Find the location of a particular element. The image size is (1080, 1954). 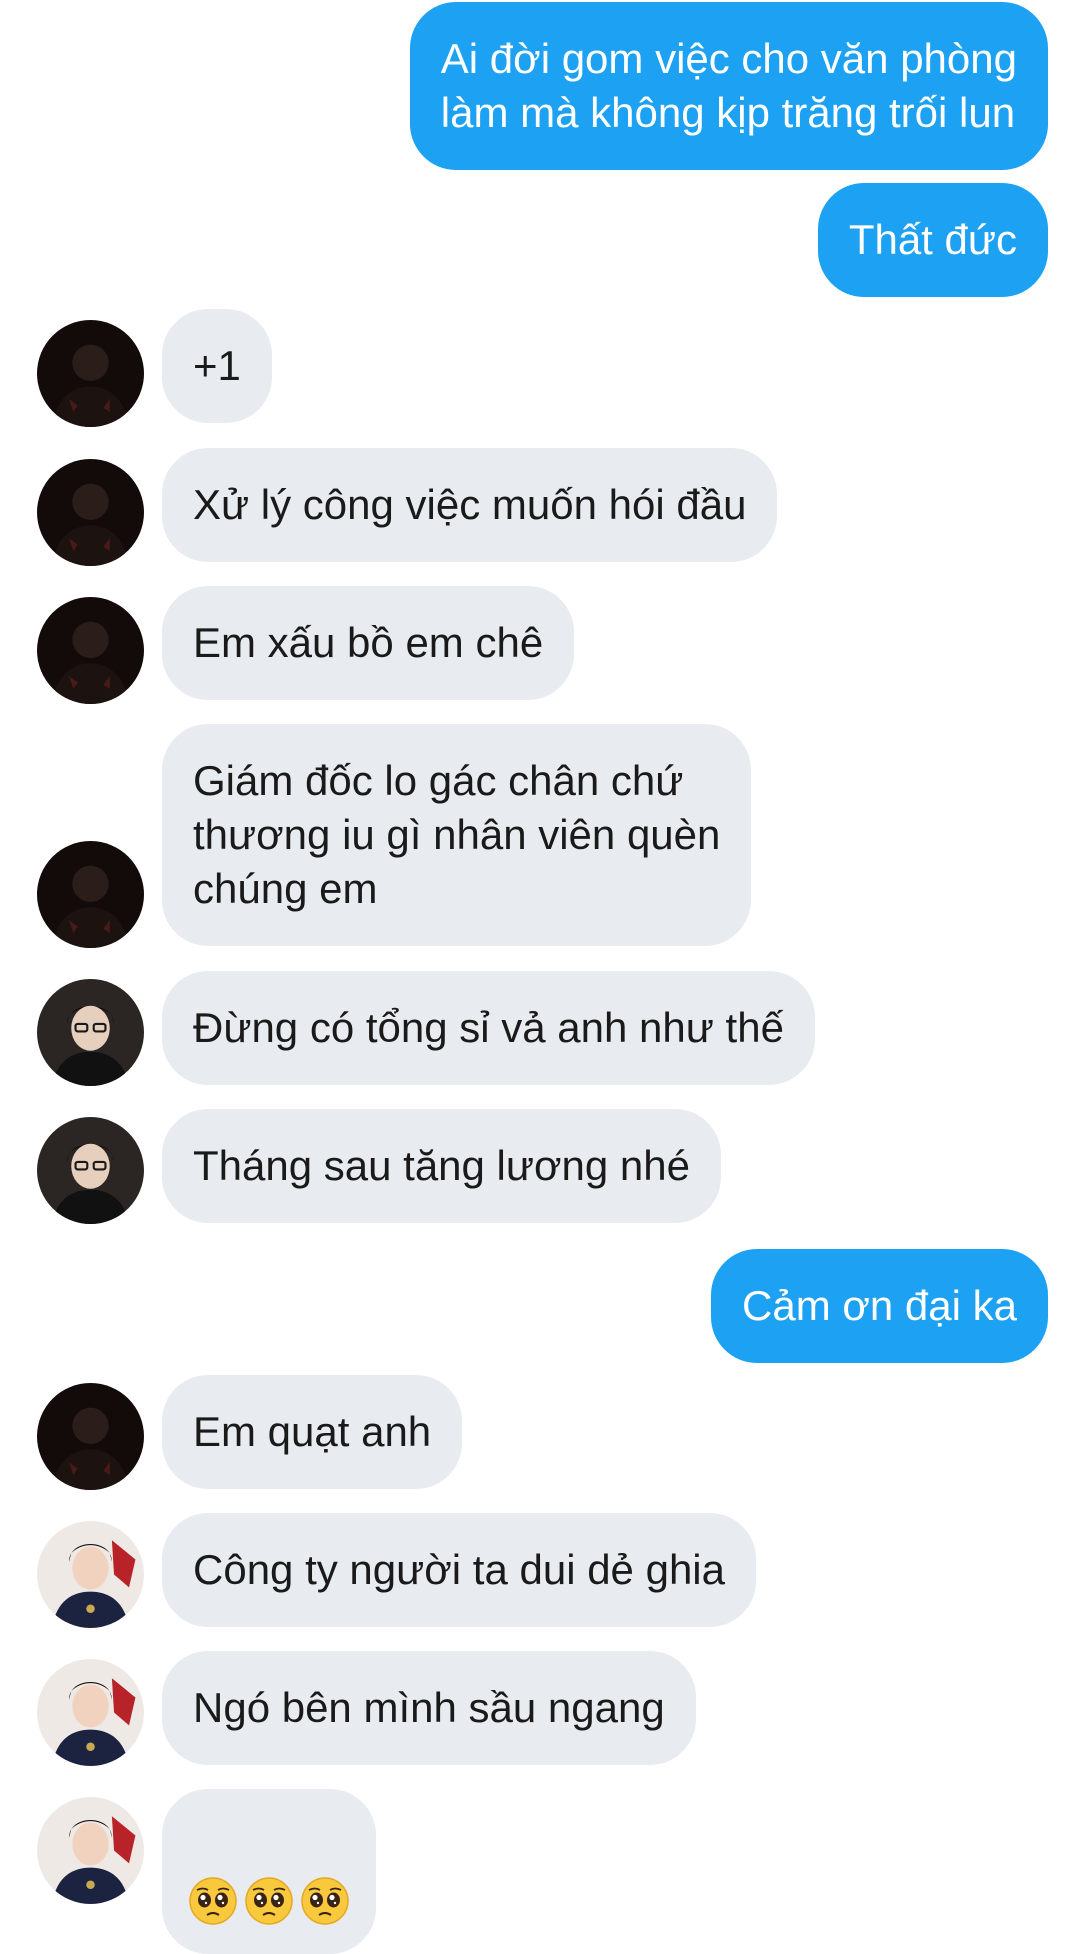

incoming-message-bubble: Tháng sau tăng lương nhé is located at coordinates (442, 1166).